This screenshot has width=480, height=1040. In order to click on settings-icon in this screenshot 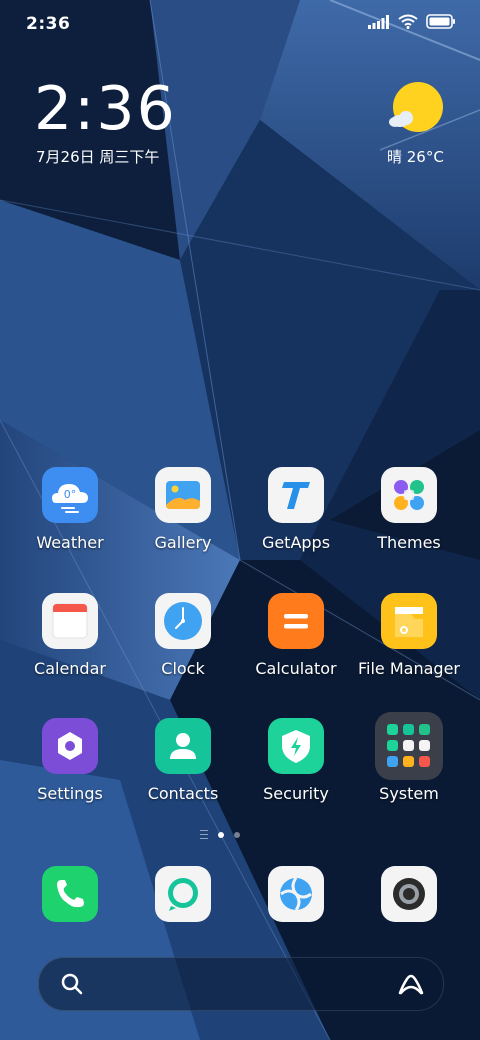, I will do `click(70, 746)`.